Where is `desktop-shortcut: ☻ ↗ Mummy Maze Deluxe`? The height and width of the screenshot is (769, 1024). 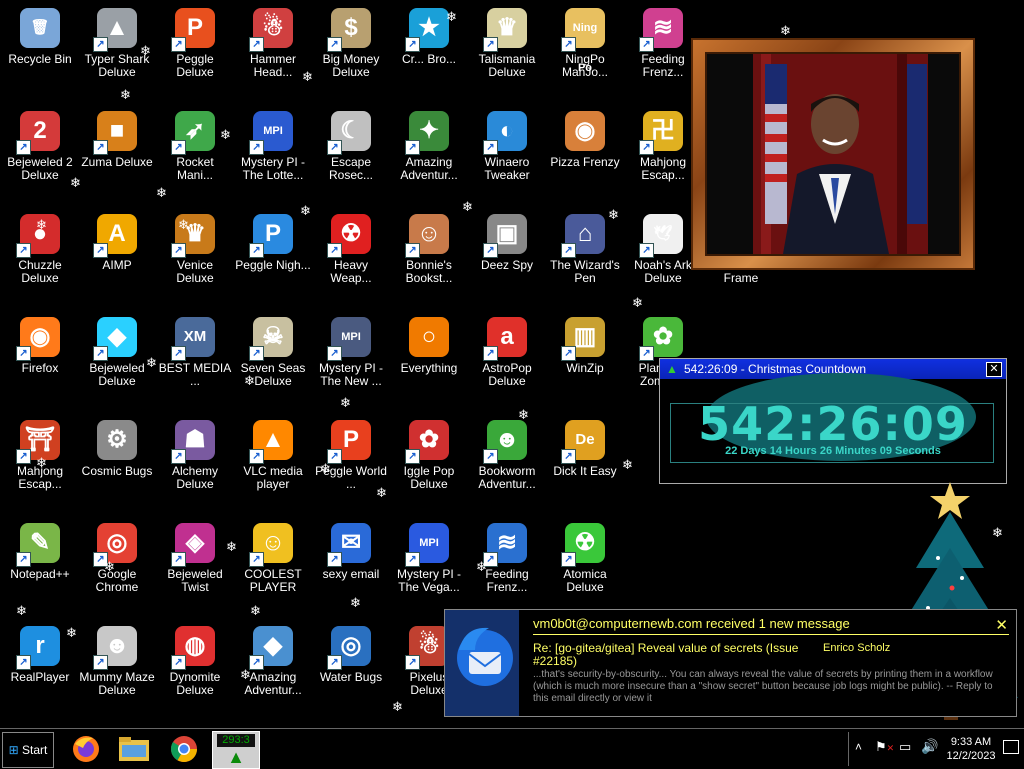 desktop-shortcut: ☻ ↗ Mummy Maze Deluxe is located at coordinates (117, 660).